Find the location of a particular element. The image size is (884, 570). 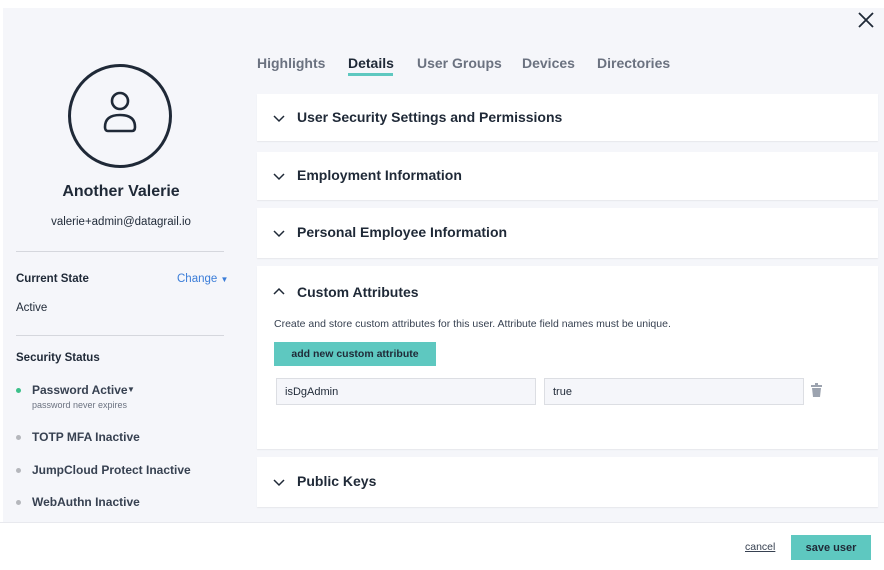

section-employment: Employment Information is located at coordinates (567, 176).